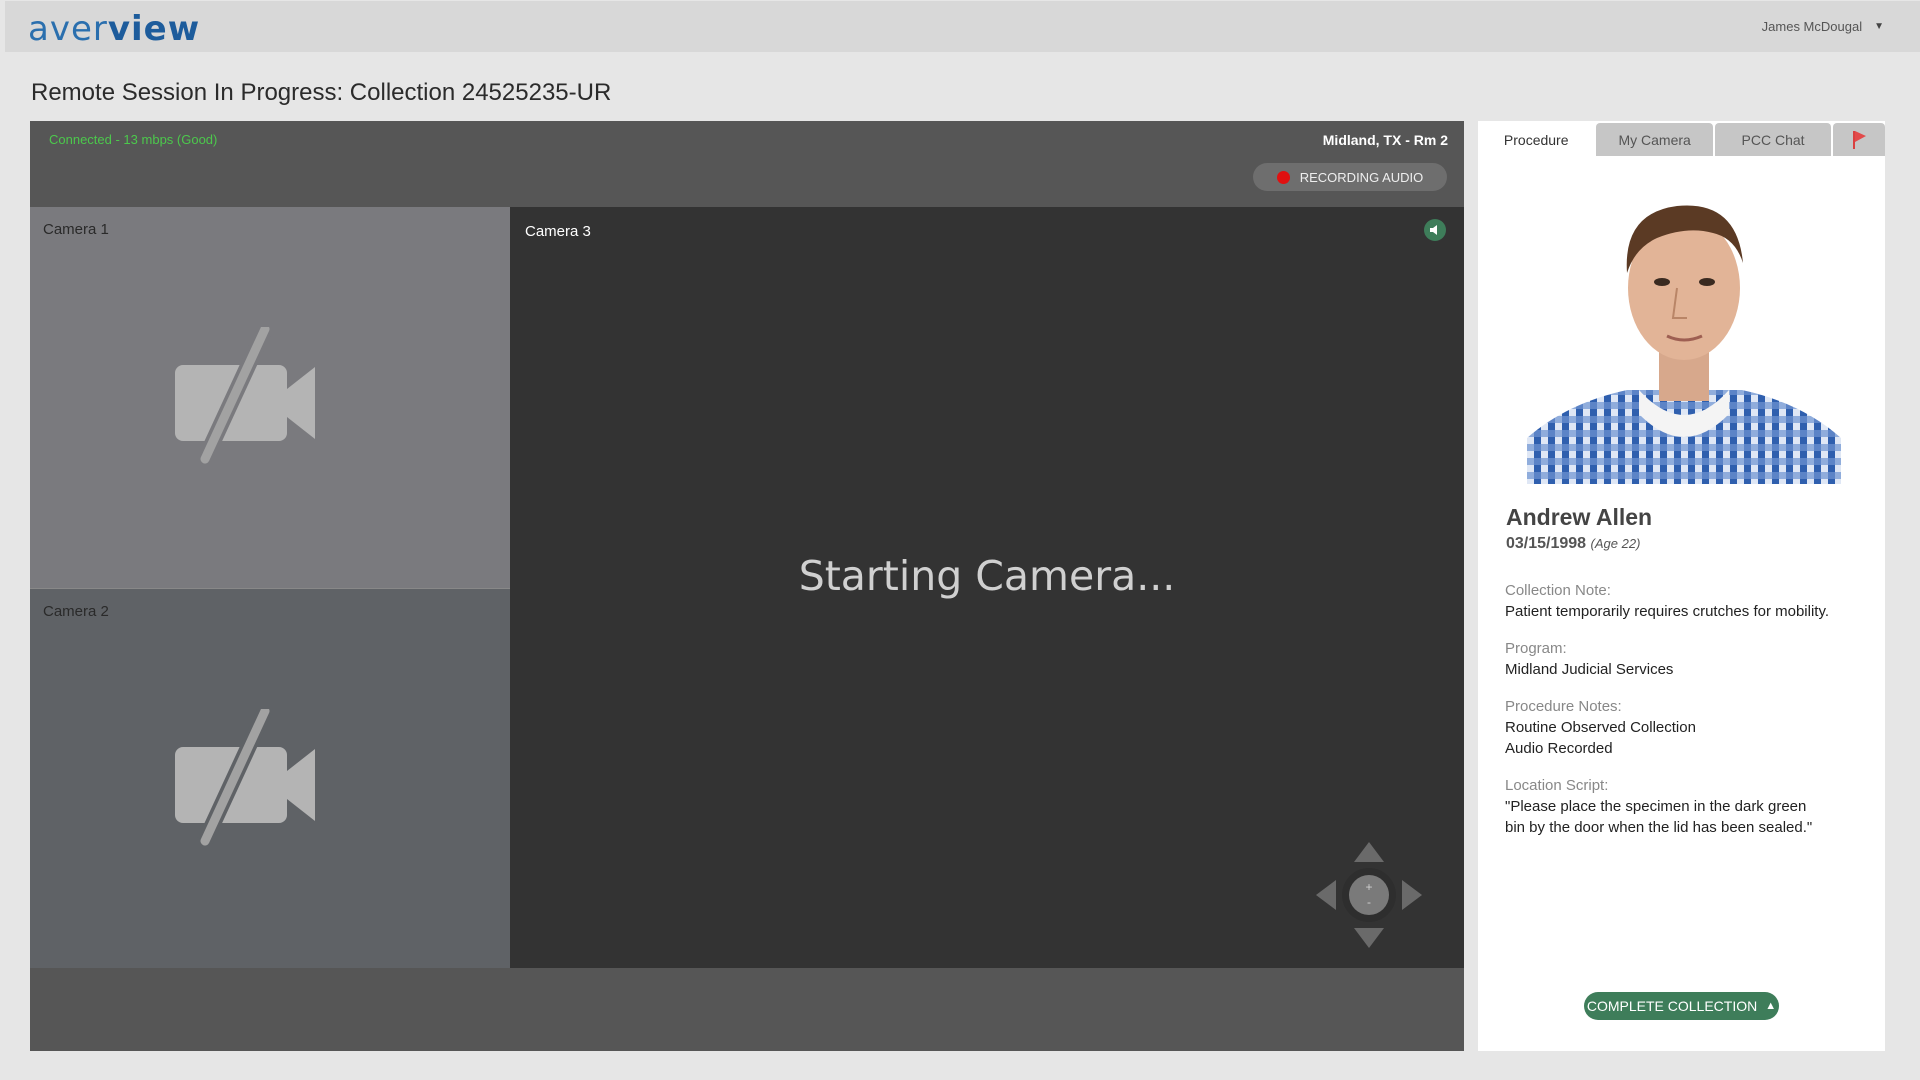 Image resolution: width=1920 pixels, height=1080 pixels. Describe the element at coordinates (1672, 1006) in the screenshot. I see `complete-collection-label: COMPLETE COLLECTION` at that location.